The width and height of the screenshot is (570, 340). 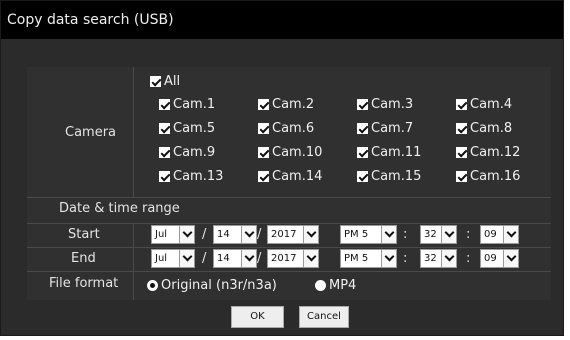 I want to click on format-mp4-radio: MP4, so click(x=335, y=285).